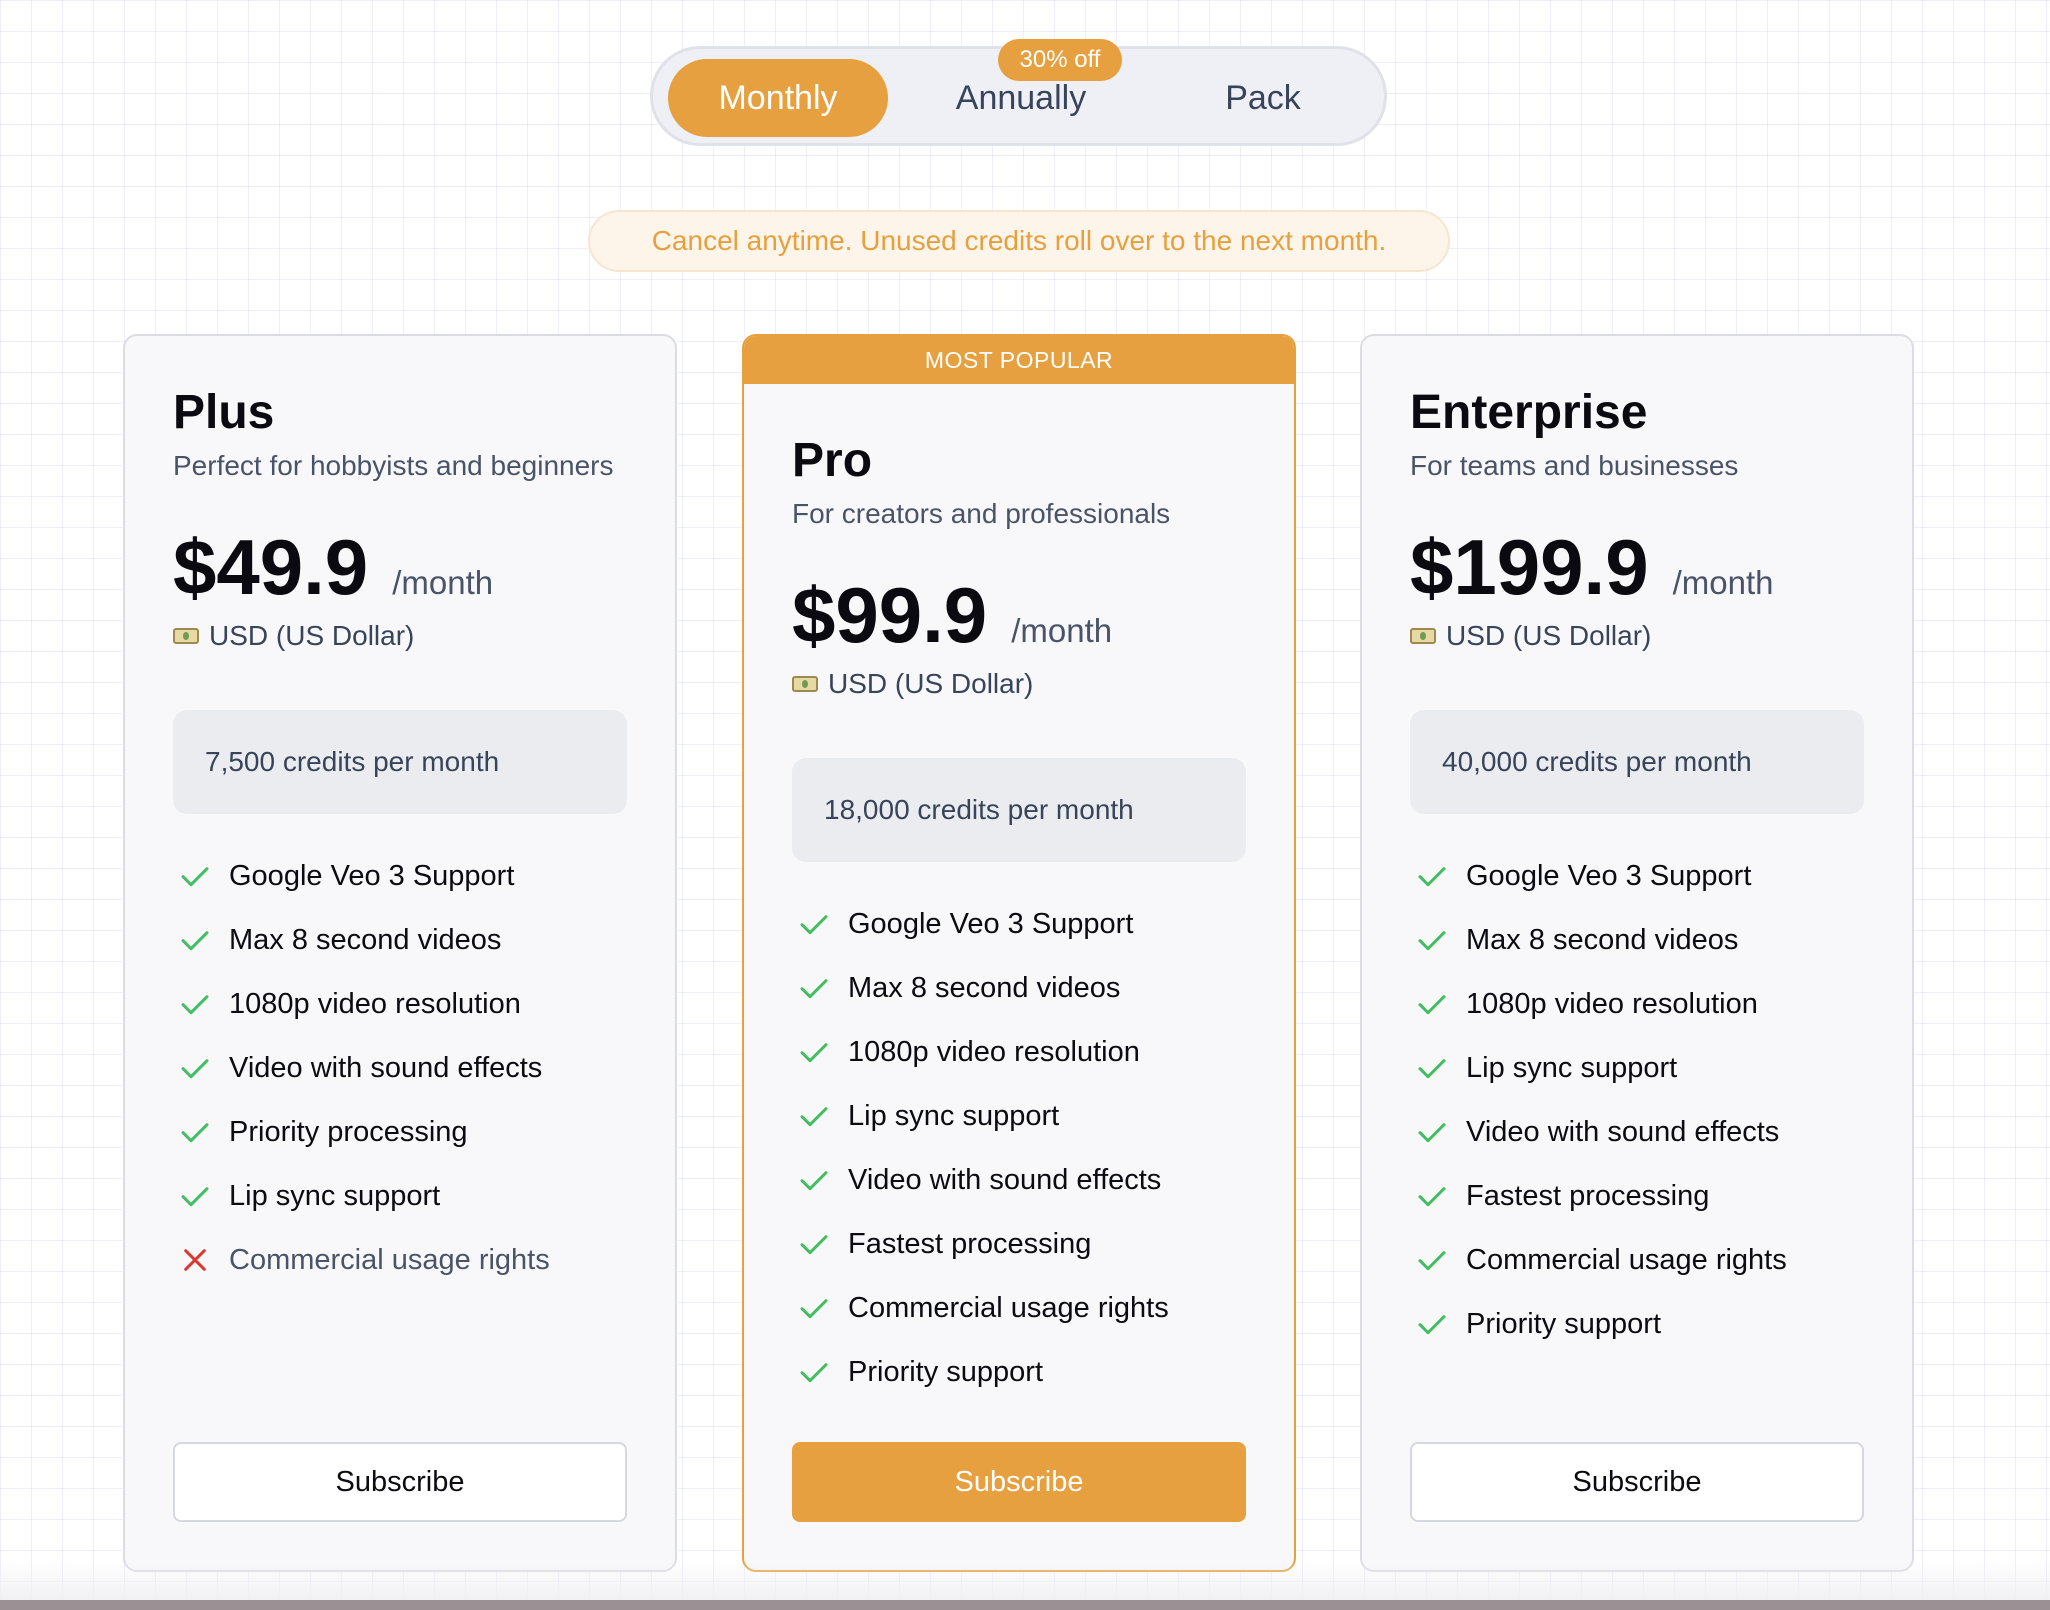 This screenshot has width=2050, height=1610. I want to click on plan-price: $49.9, so click(271, 567).